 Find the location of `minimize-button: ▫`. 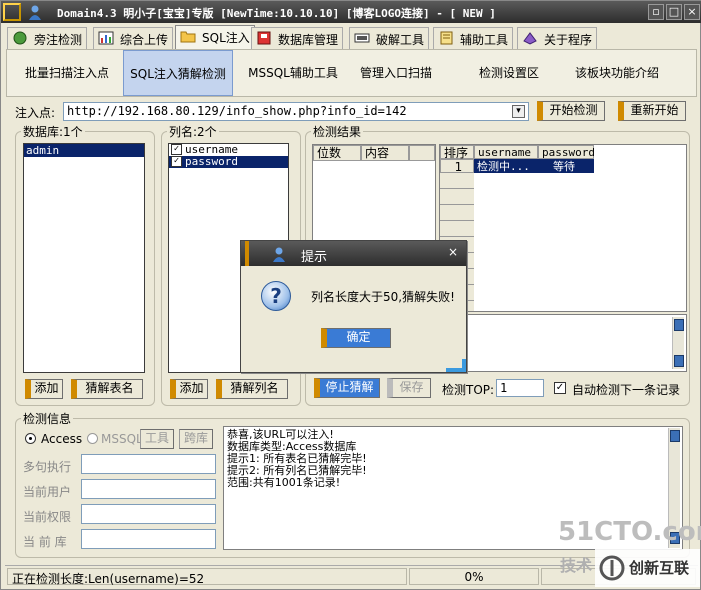

minimize-button: ▫ is located at coordinates (656, 12).